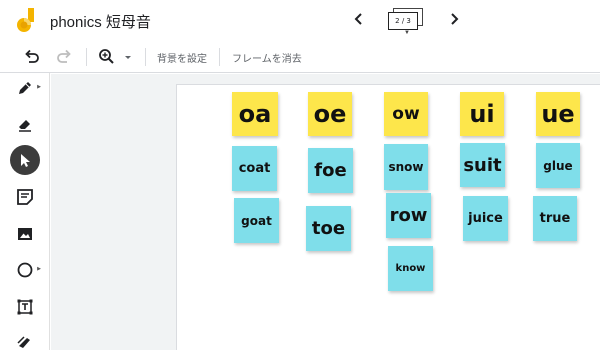 The width and height of the screenshot is (600, 350). I want to click on eraser-tool, so click(25, 124).